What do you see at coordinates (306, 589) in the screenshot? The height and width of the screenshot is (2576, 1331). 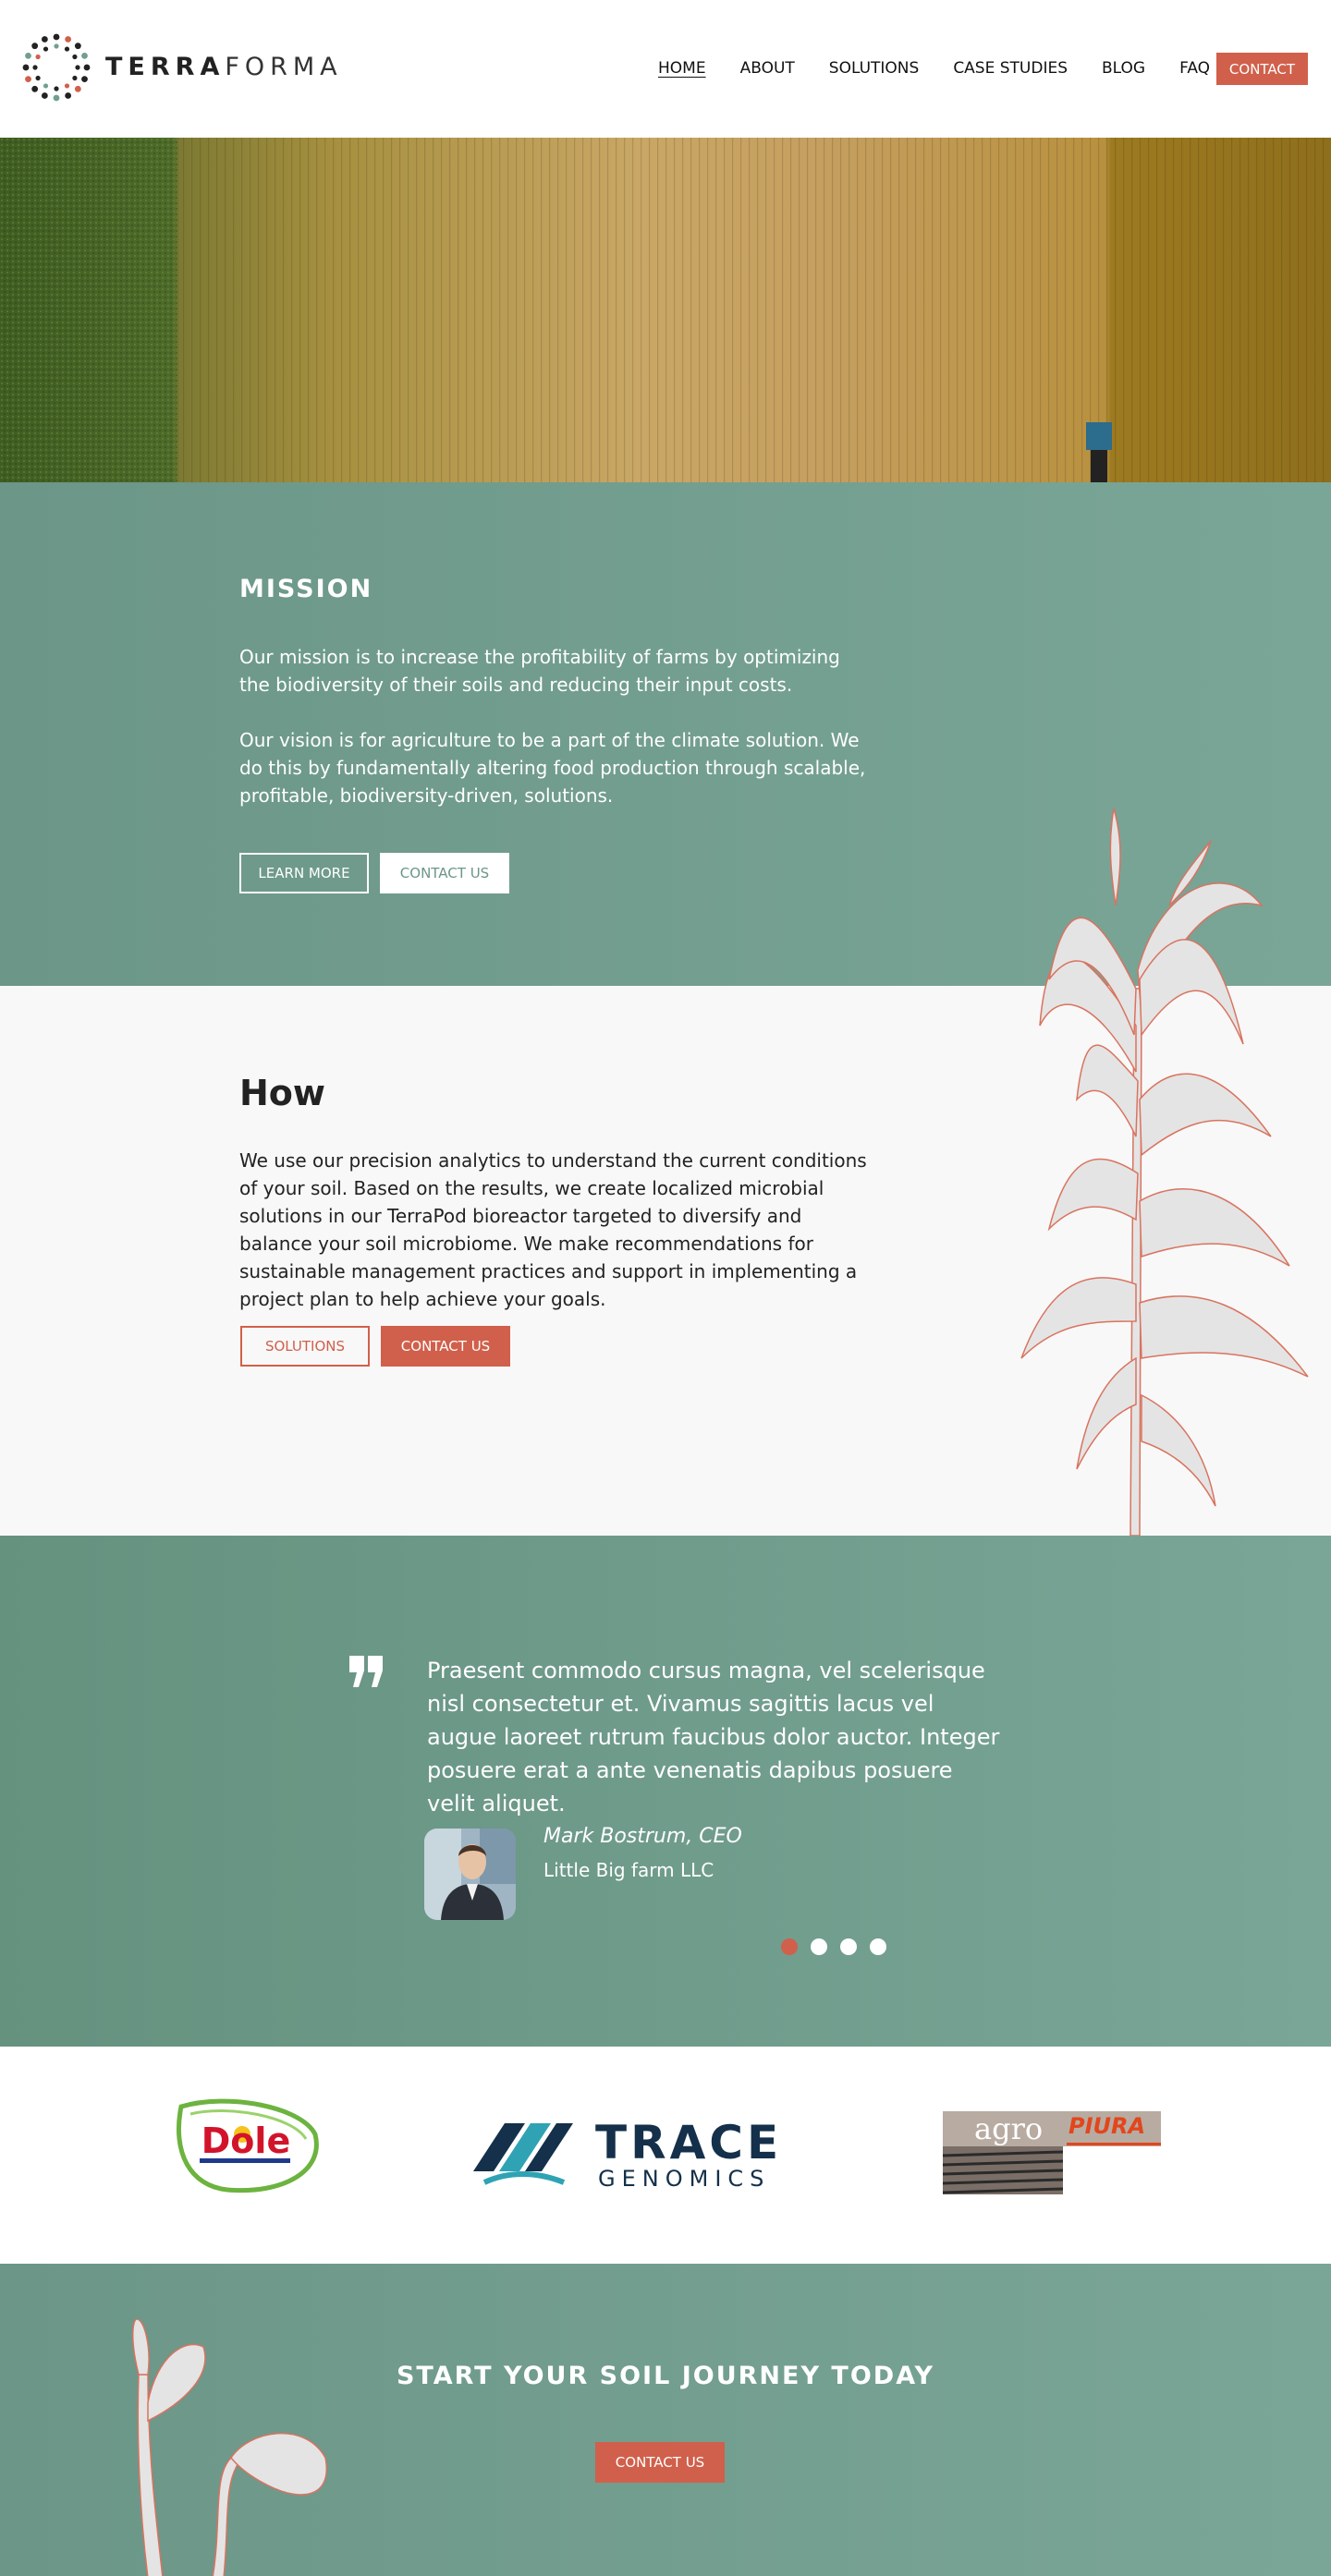 I see `mission-title: MISSION` at bounding box center [306, 589].